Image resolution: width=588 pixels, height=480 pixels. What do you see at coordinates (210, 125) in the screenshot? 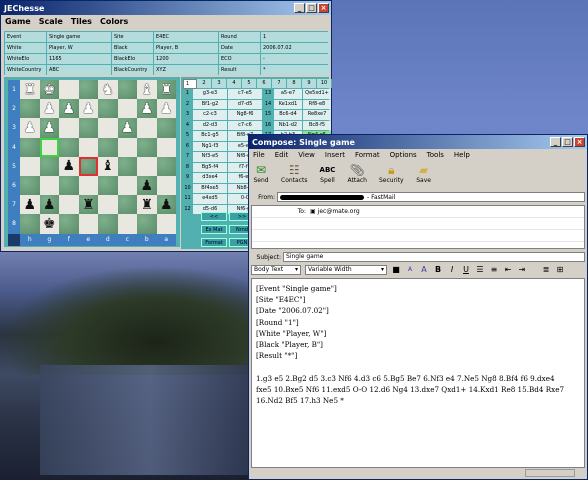
I see `move-cell: d2-d3` at bounding box center [210, 125].